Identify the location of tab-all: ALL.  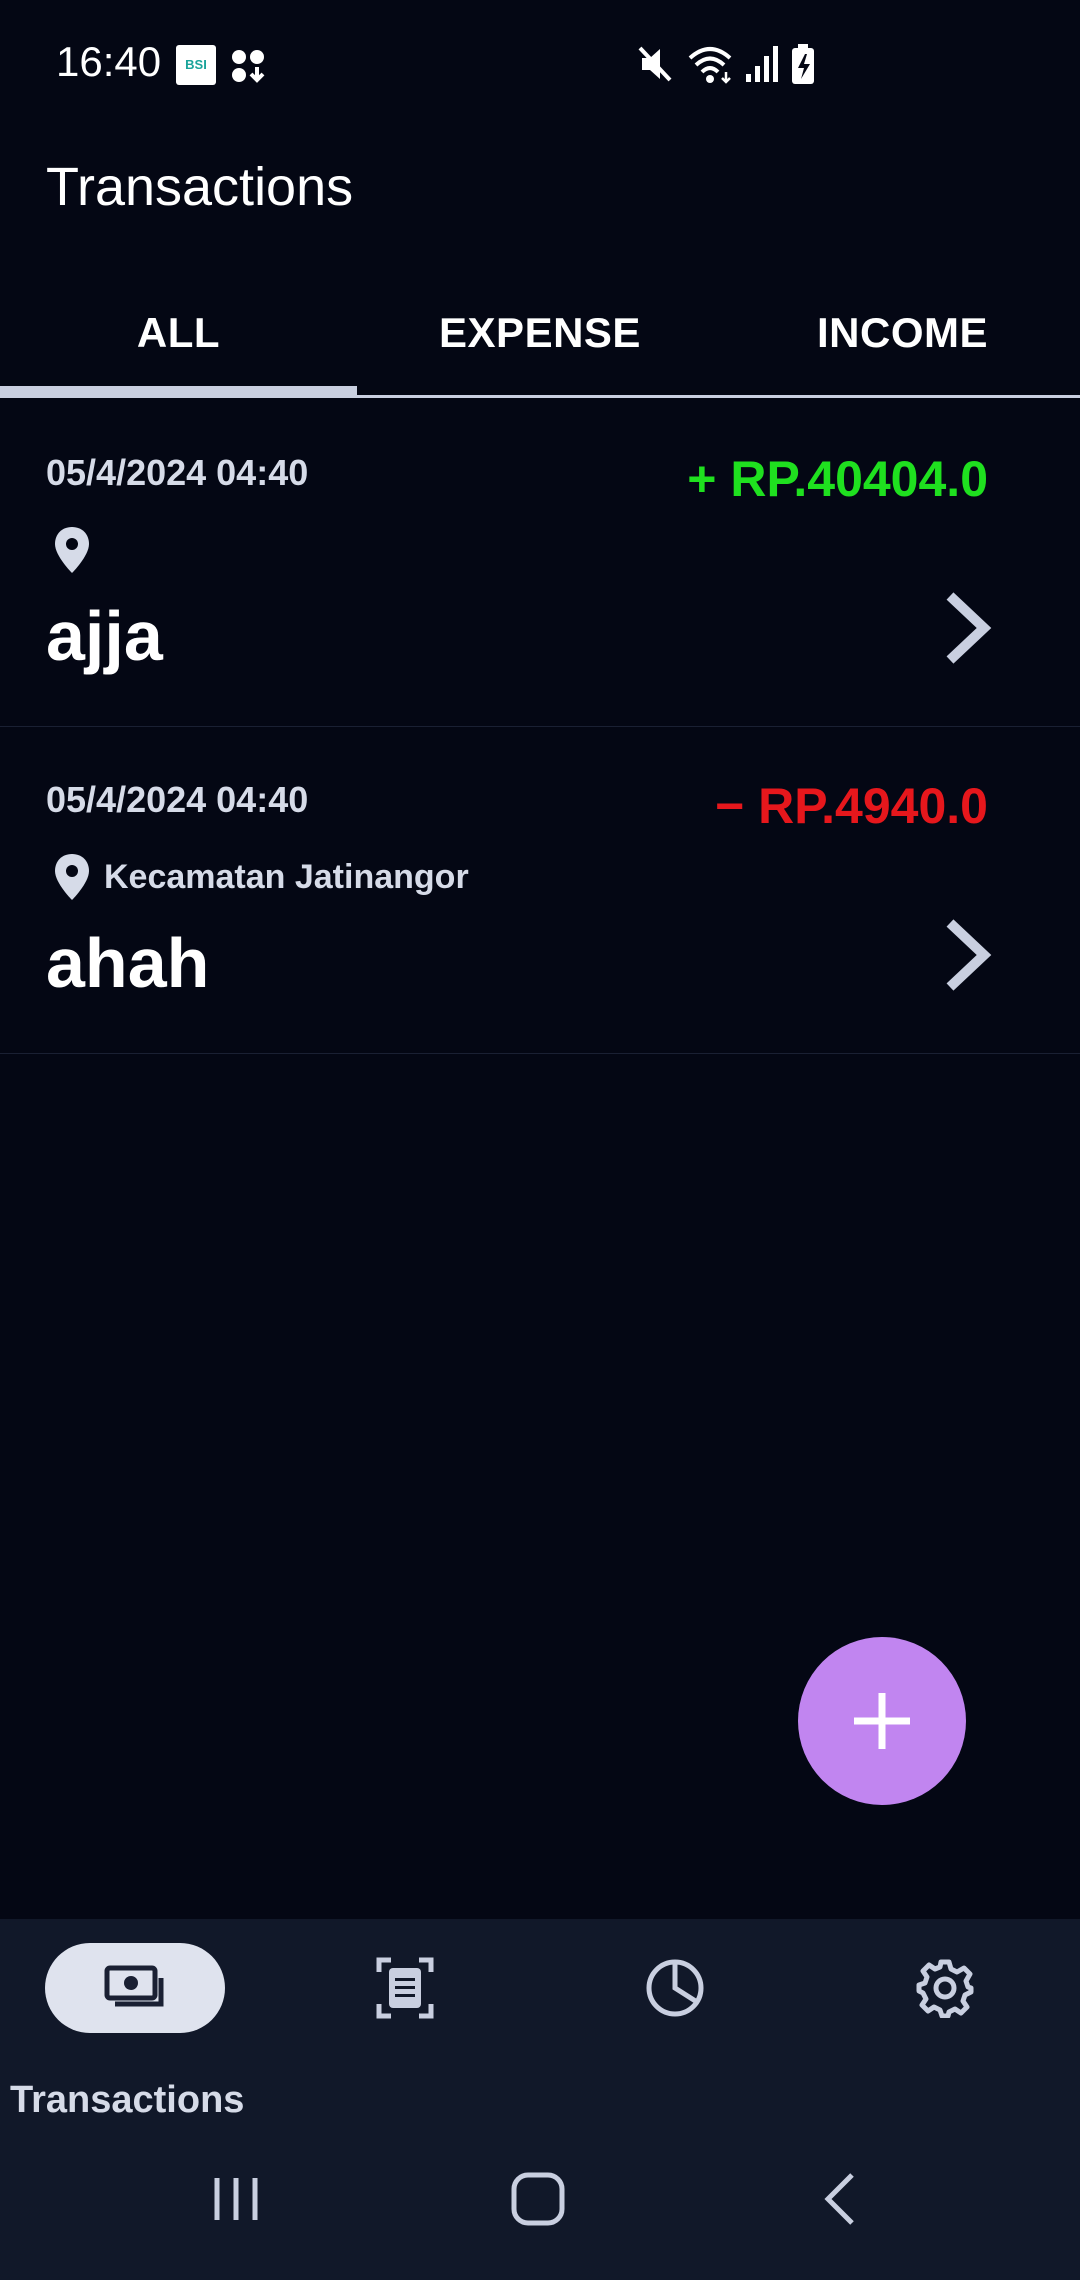
(178, 332).